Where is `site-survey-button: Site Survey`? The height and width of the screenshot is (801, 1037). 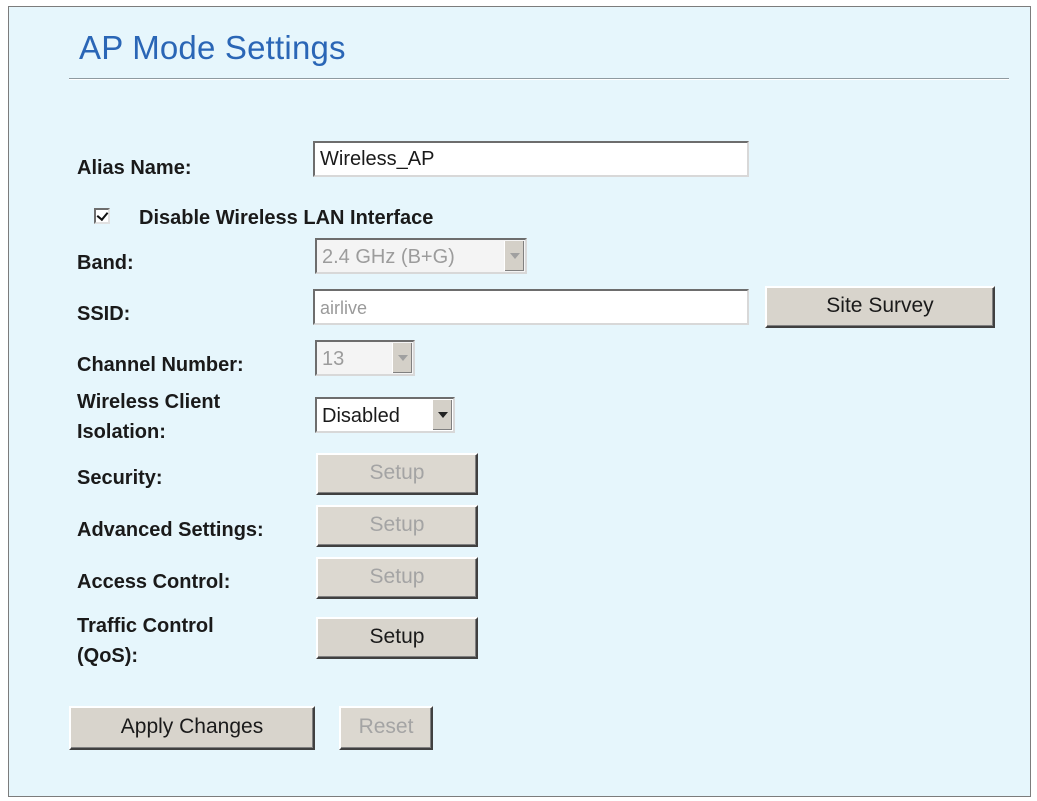
site-survey-button: Site Survey is located at coordinates (880, 307).